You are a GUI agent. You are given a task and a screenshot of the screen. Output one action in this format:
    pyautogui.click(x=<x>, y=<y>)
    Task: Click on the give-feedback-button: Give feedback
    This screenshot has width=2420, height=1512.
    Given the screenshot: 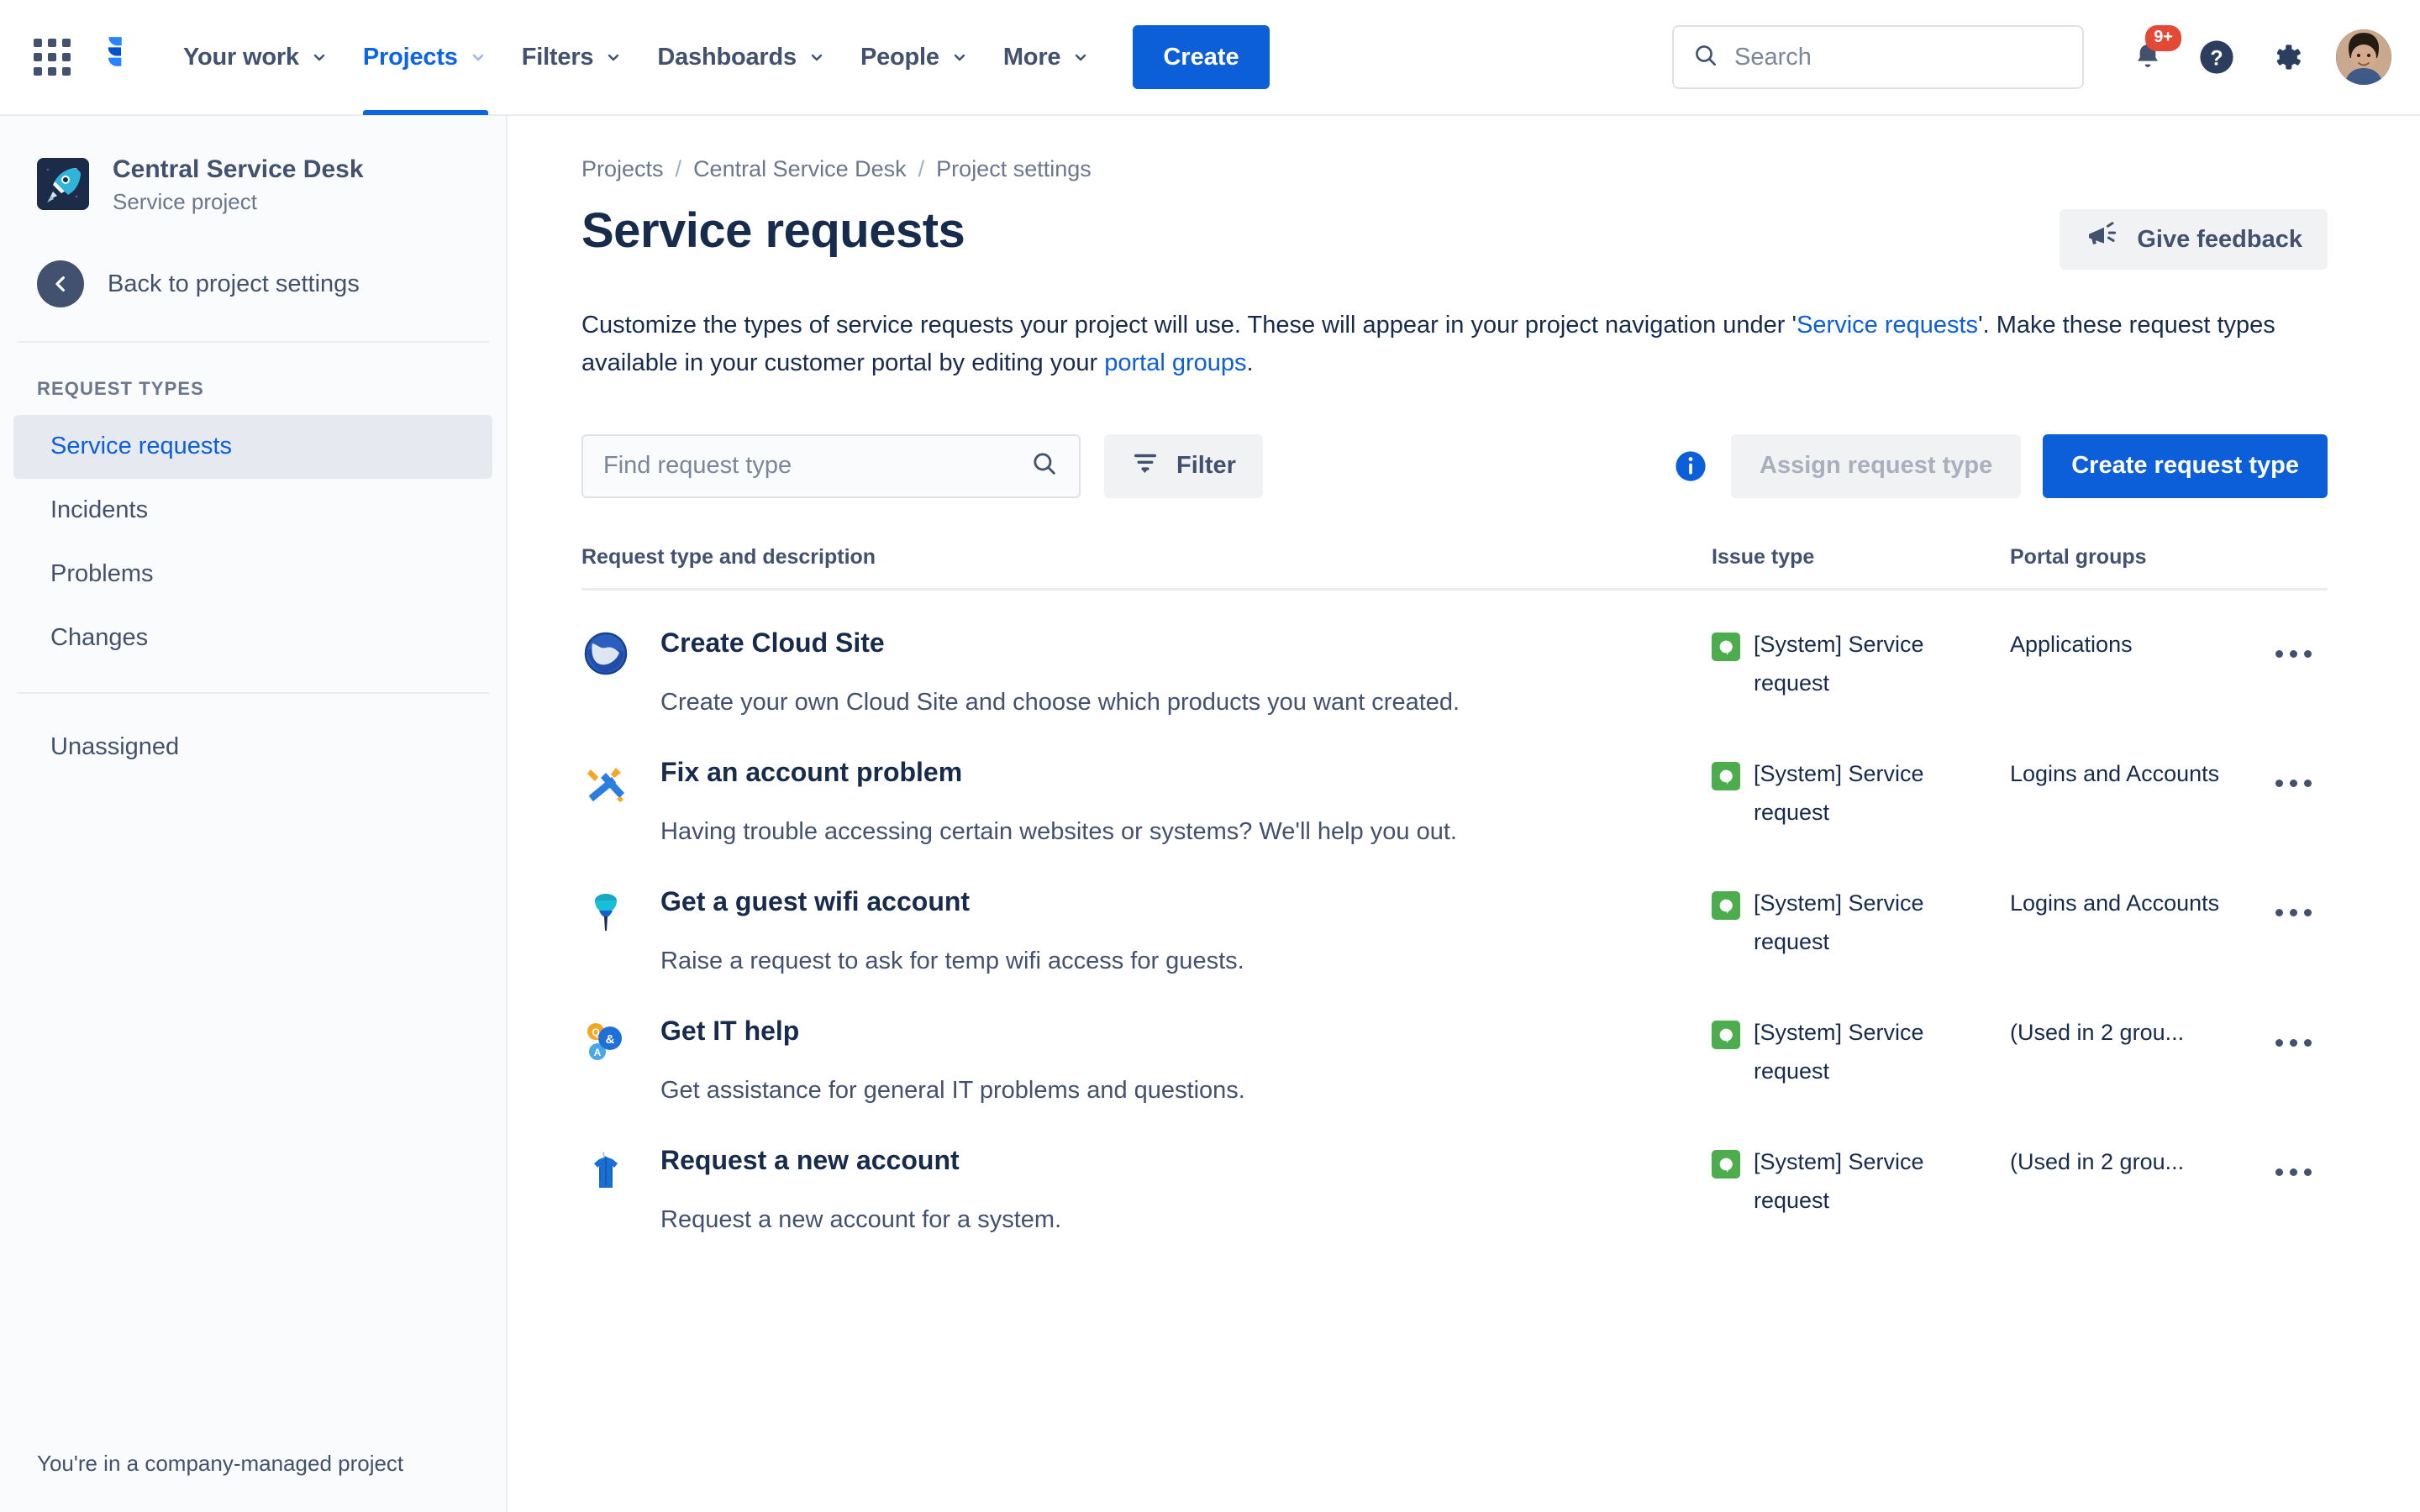 What is the action you would take?
    pyautogui.click(x=2194, y=239)
    